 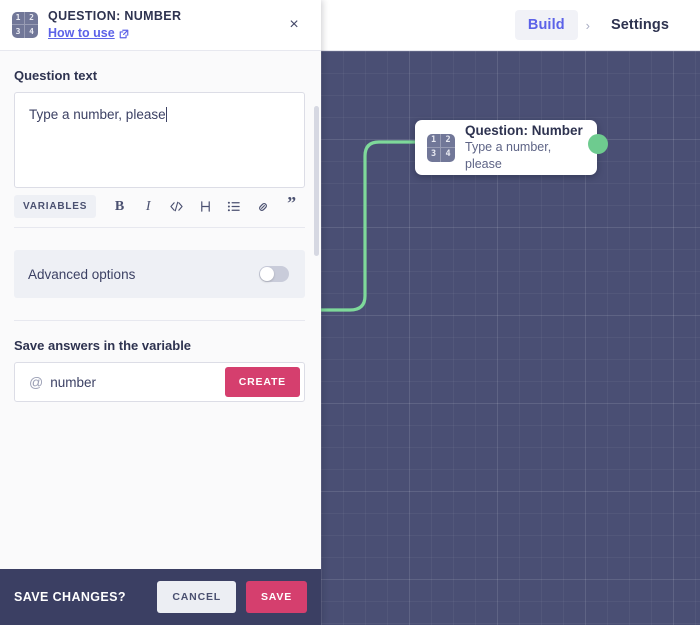 What do you see at coordinates (524, 130) in the screenshot?
I see `node-title: Question: Number` at bounding box center [524, 130].